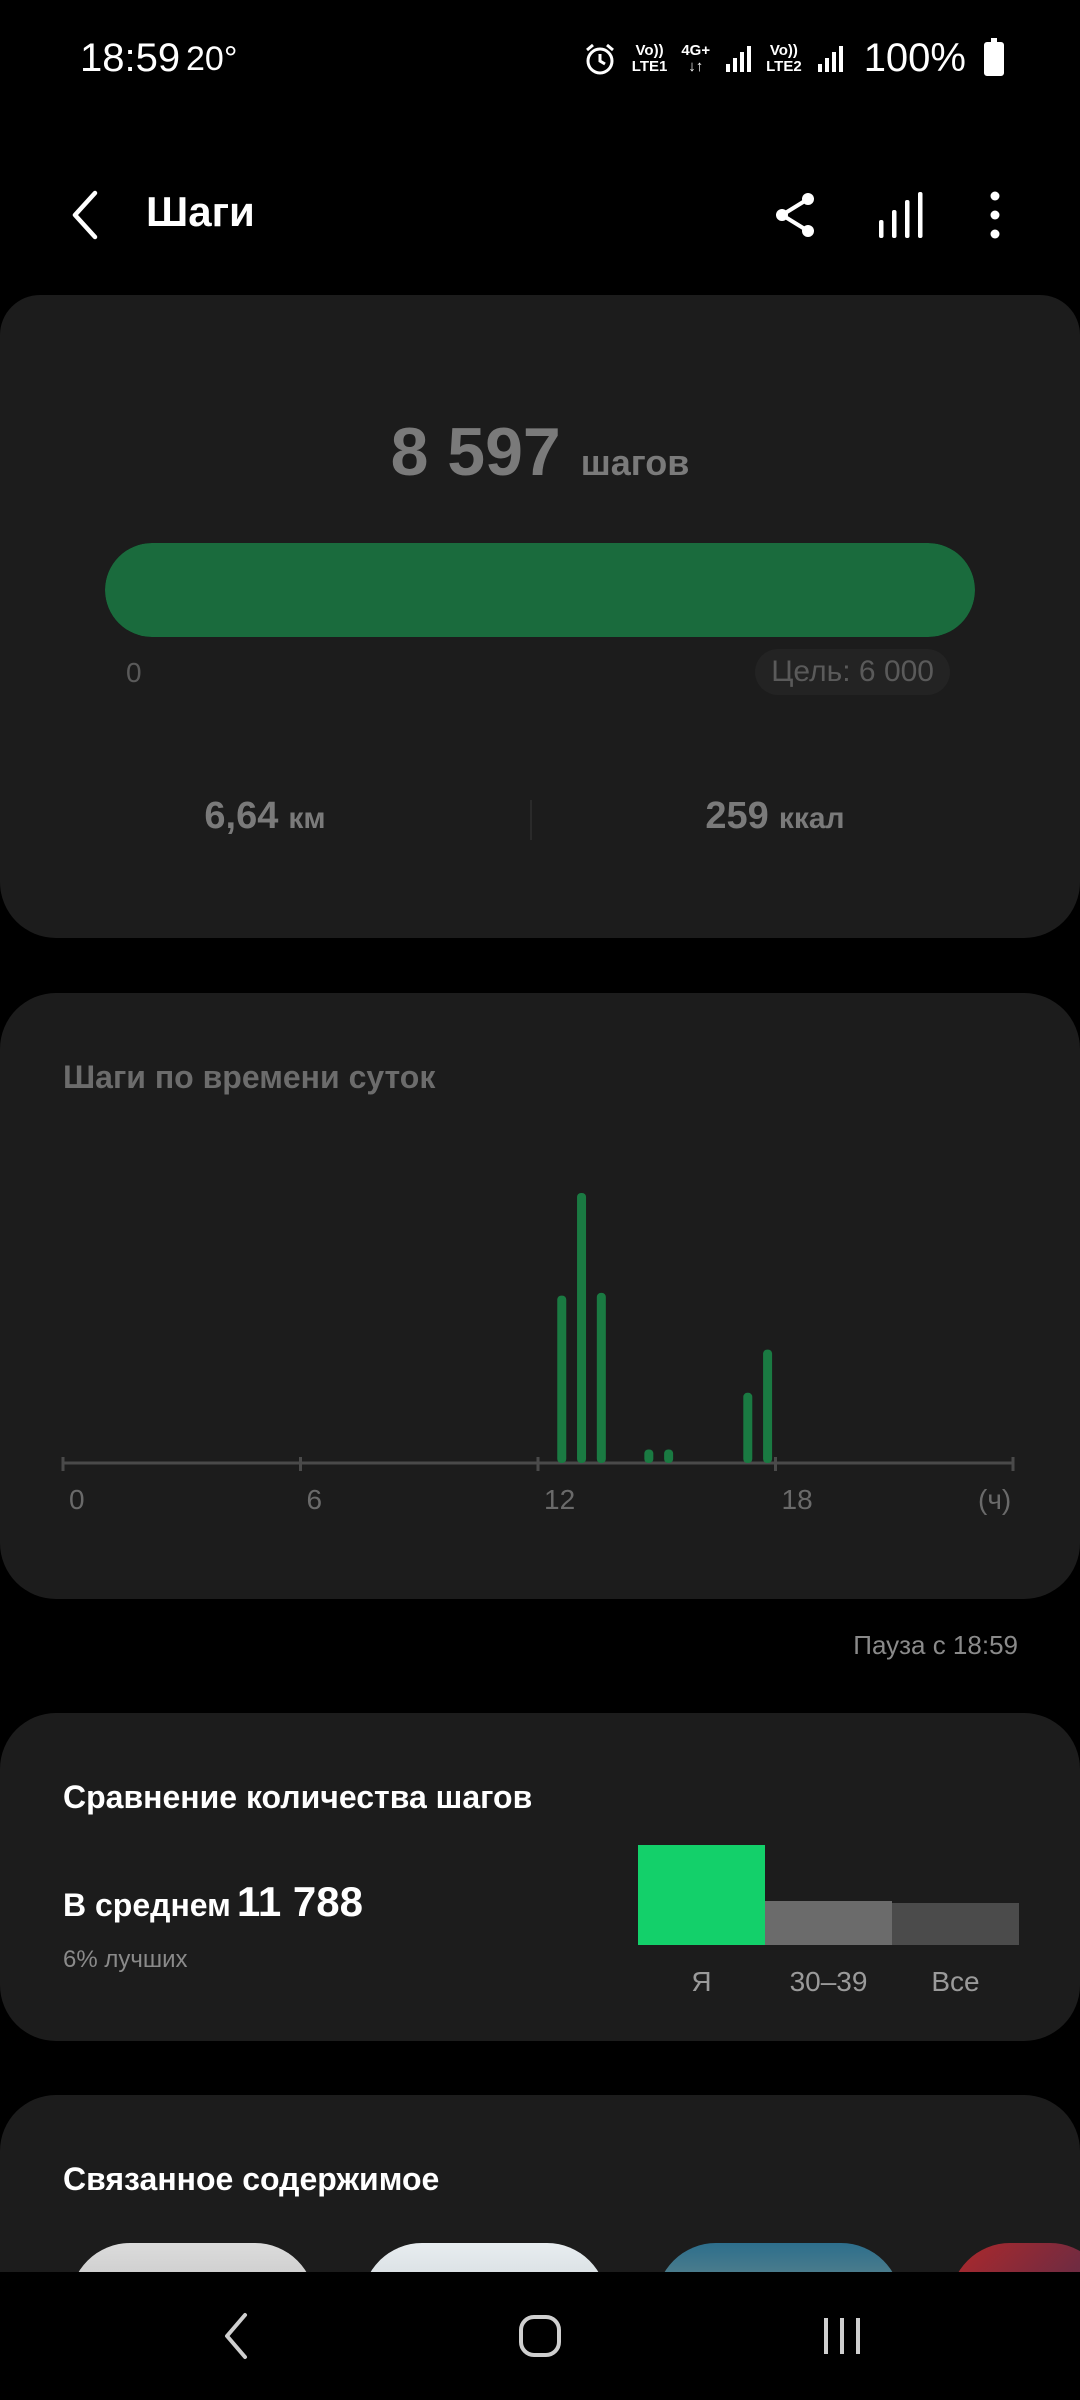 This screenshot has height=2400, width=1080. I want to click on home-icon, so click(540, 2336).